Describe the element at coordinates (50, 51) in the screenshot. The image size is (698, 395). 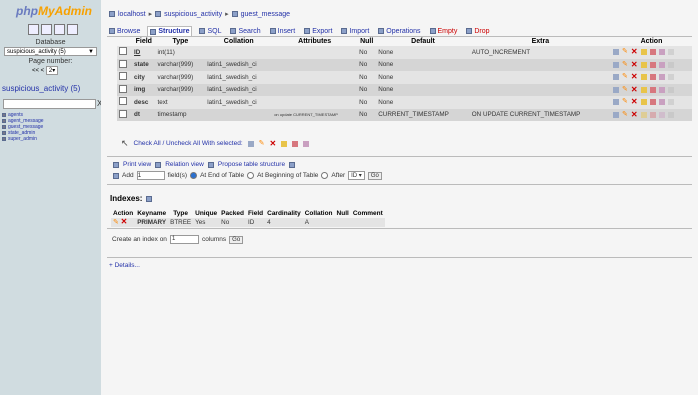
I see `database-select: suspicious_activity (5) ▼` at that location.